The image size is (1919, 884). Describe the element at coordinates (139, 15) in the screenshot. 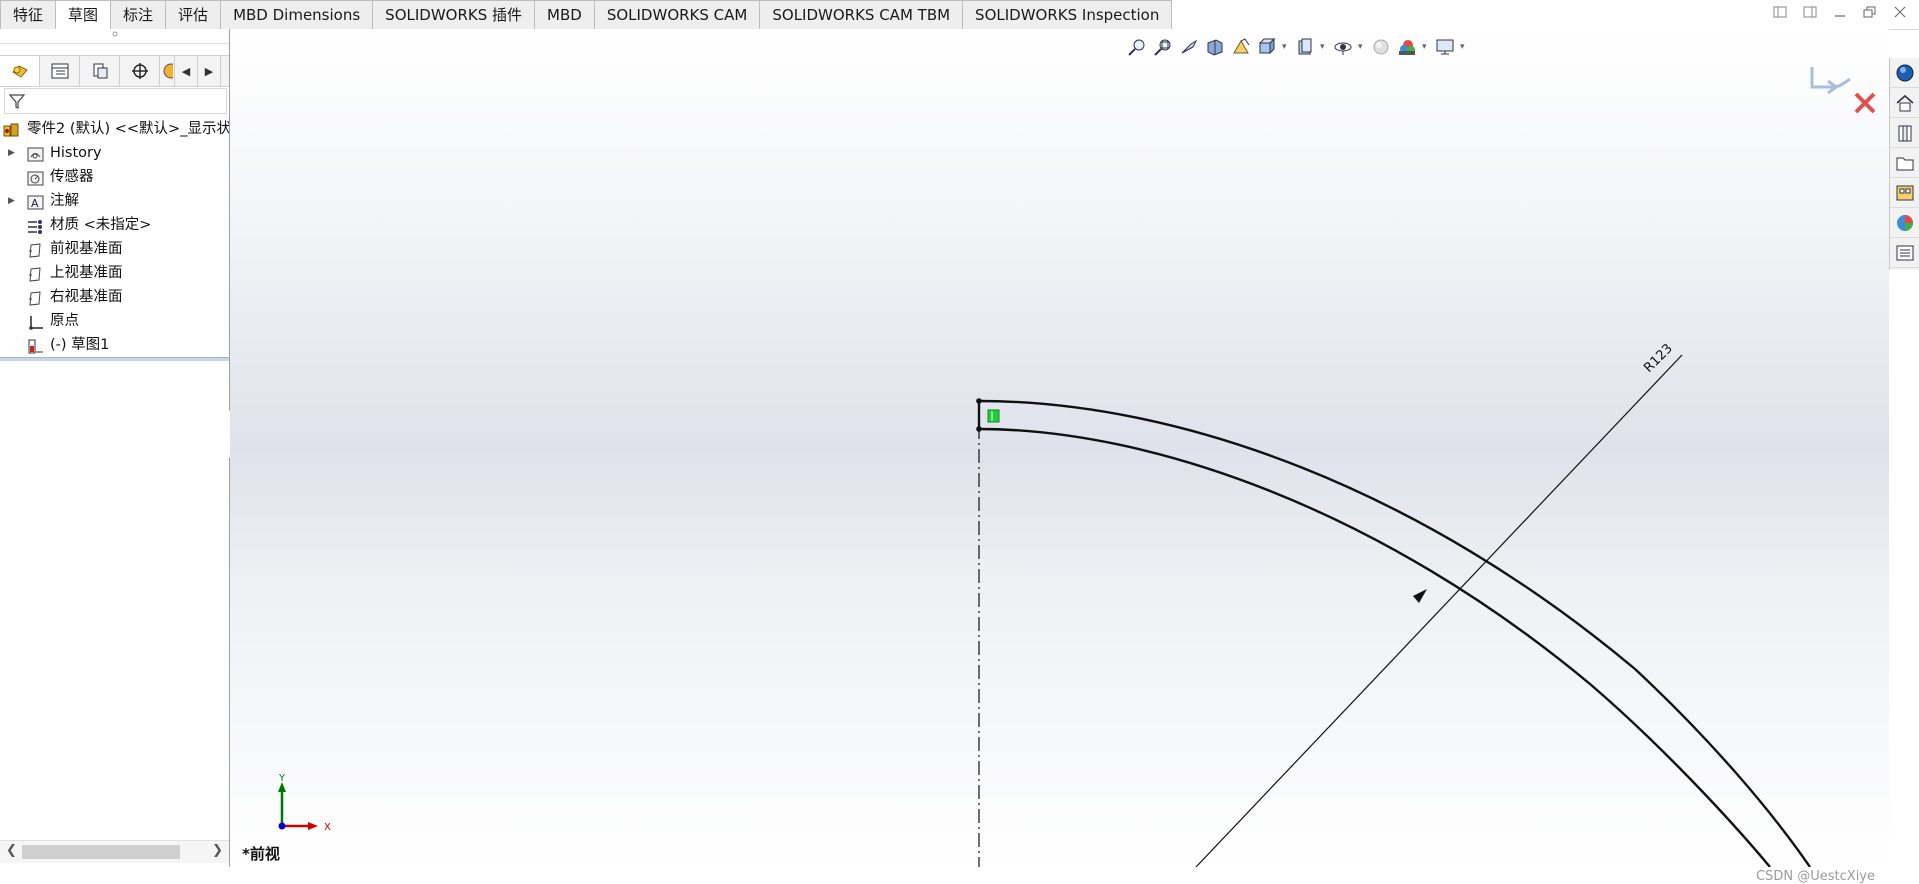

I see `tab-markup: 标注` at that location.